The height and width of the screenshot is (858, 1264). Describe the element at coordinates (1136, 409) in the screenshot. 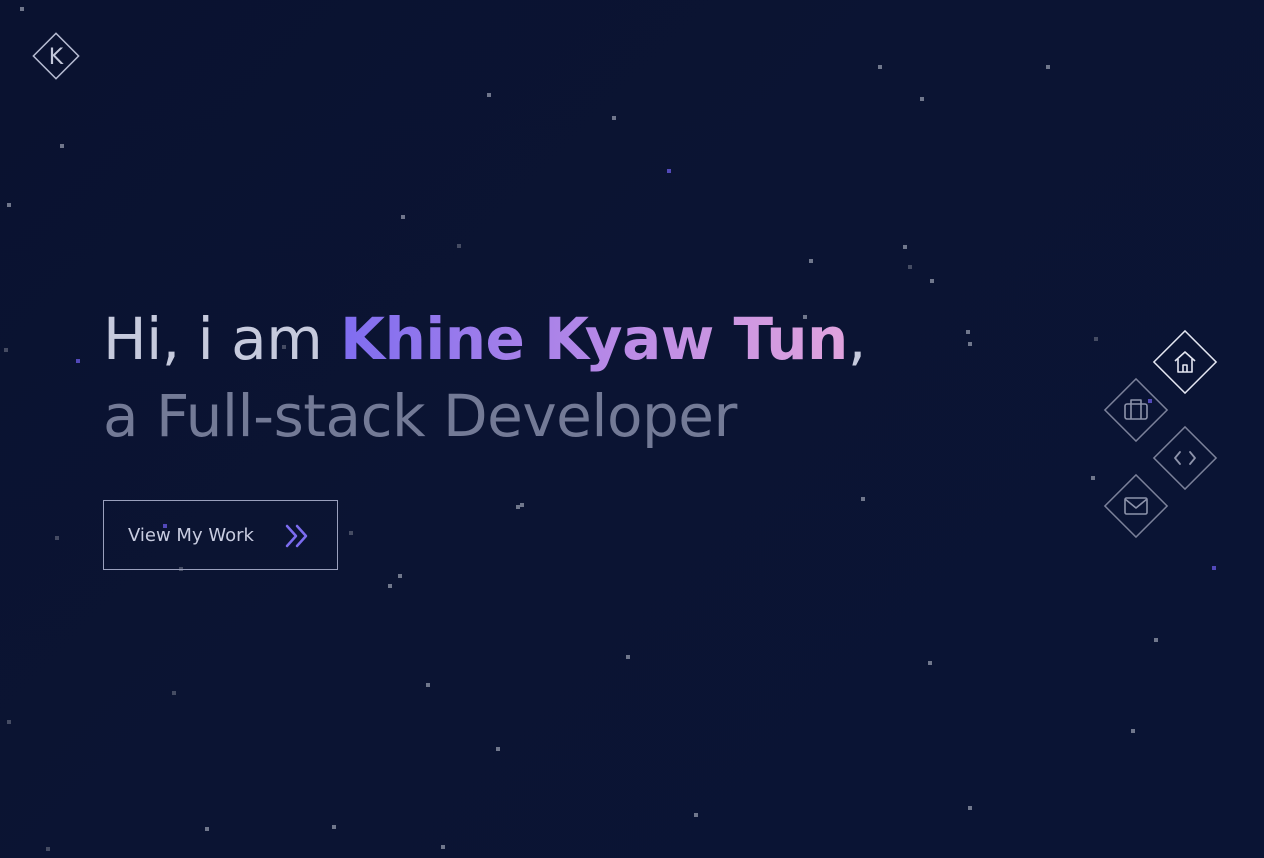

I see `briefcase-icon` at that location.